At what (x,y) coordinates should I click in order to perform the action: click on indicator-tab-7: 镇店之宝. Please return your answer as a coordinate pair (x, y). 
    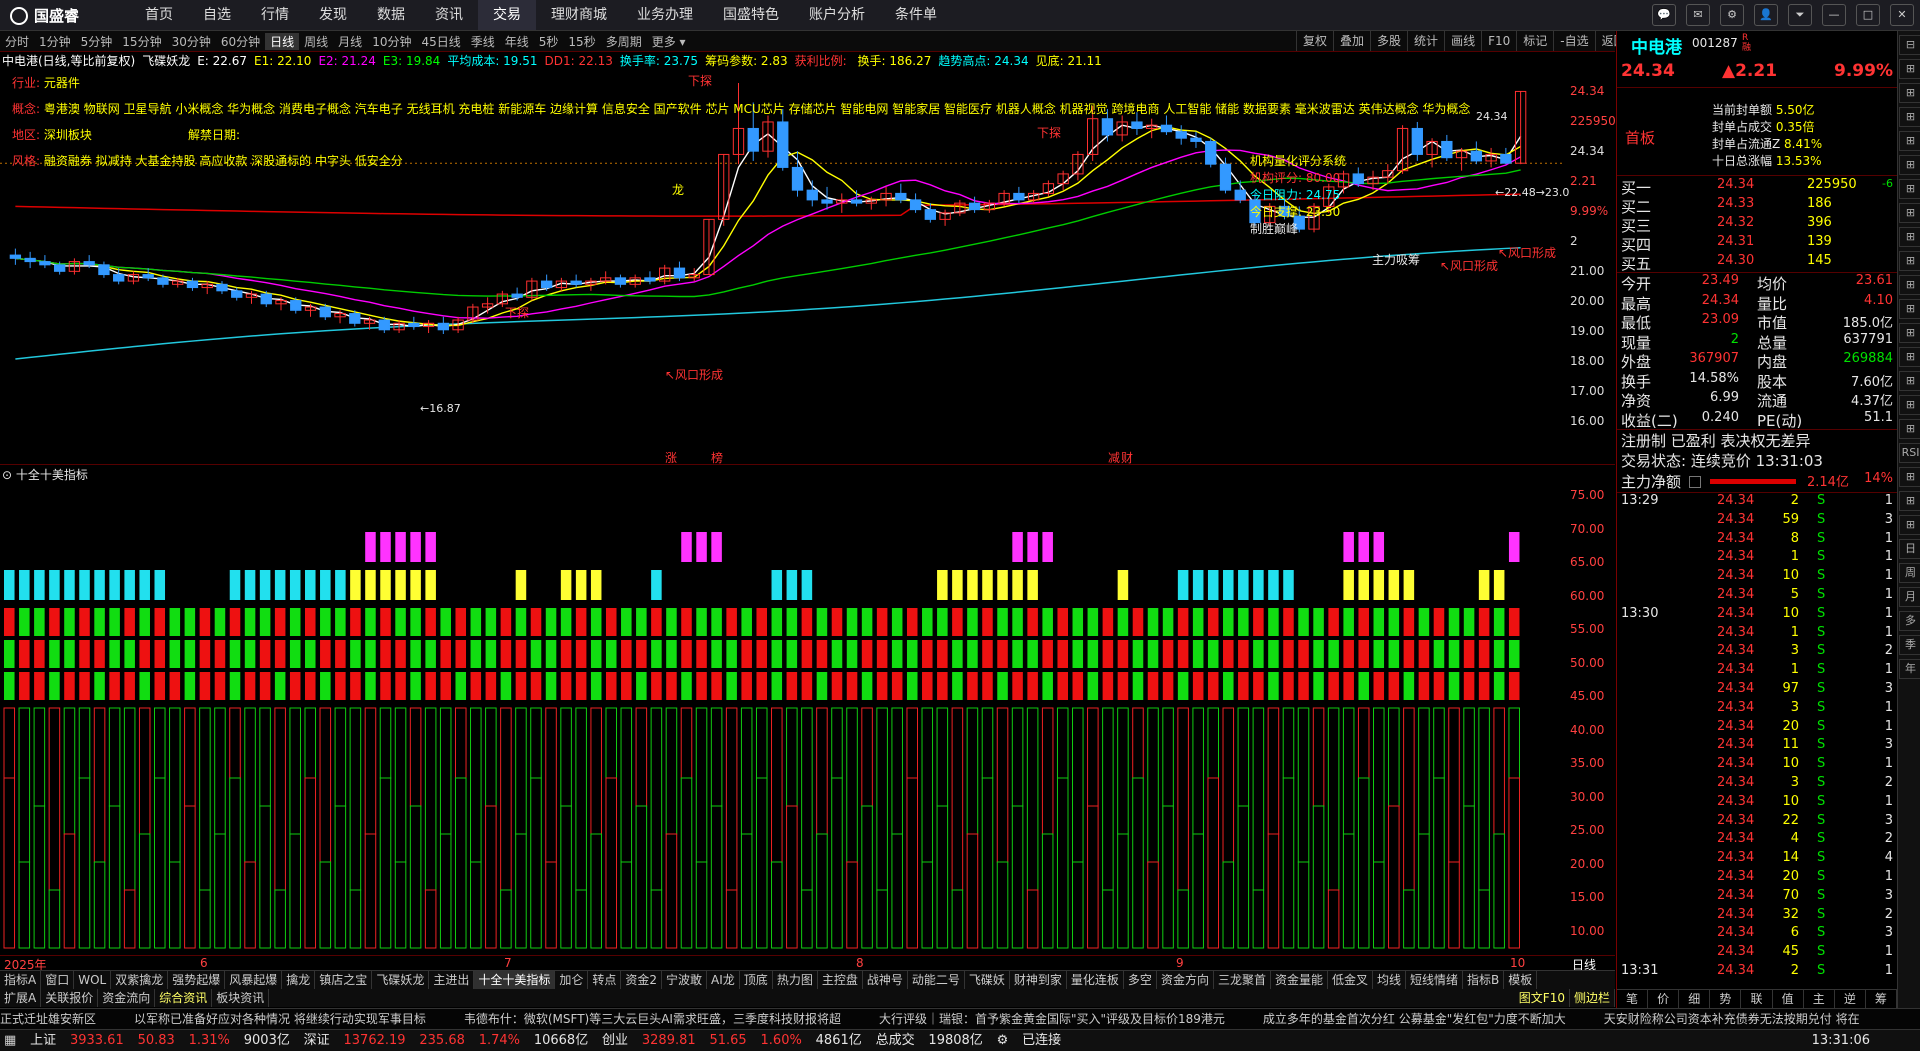
    Looking at the image, I should click on (344, 980).